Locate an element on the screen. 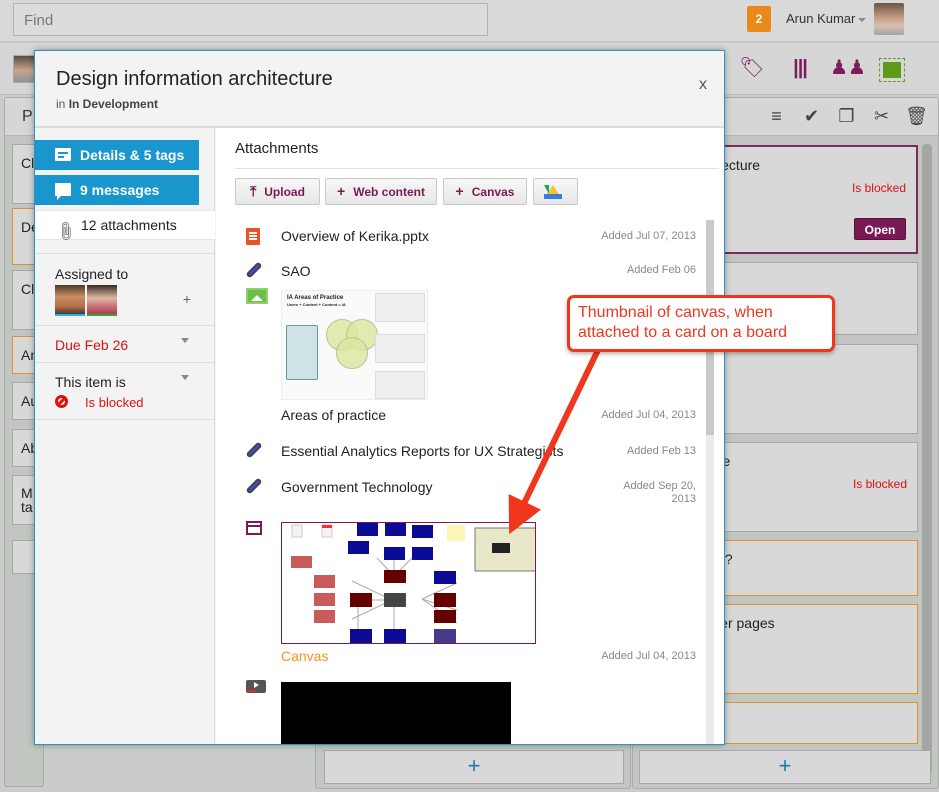 The height and width of the screenshot is (792, 939). user-menu: Arun Kumar is located at coordinates (826, 18).